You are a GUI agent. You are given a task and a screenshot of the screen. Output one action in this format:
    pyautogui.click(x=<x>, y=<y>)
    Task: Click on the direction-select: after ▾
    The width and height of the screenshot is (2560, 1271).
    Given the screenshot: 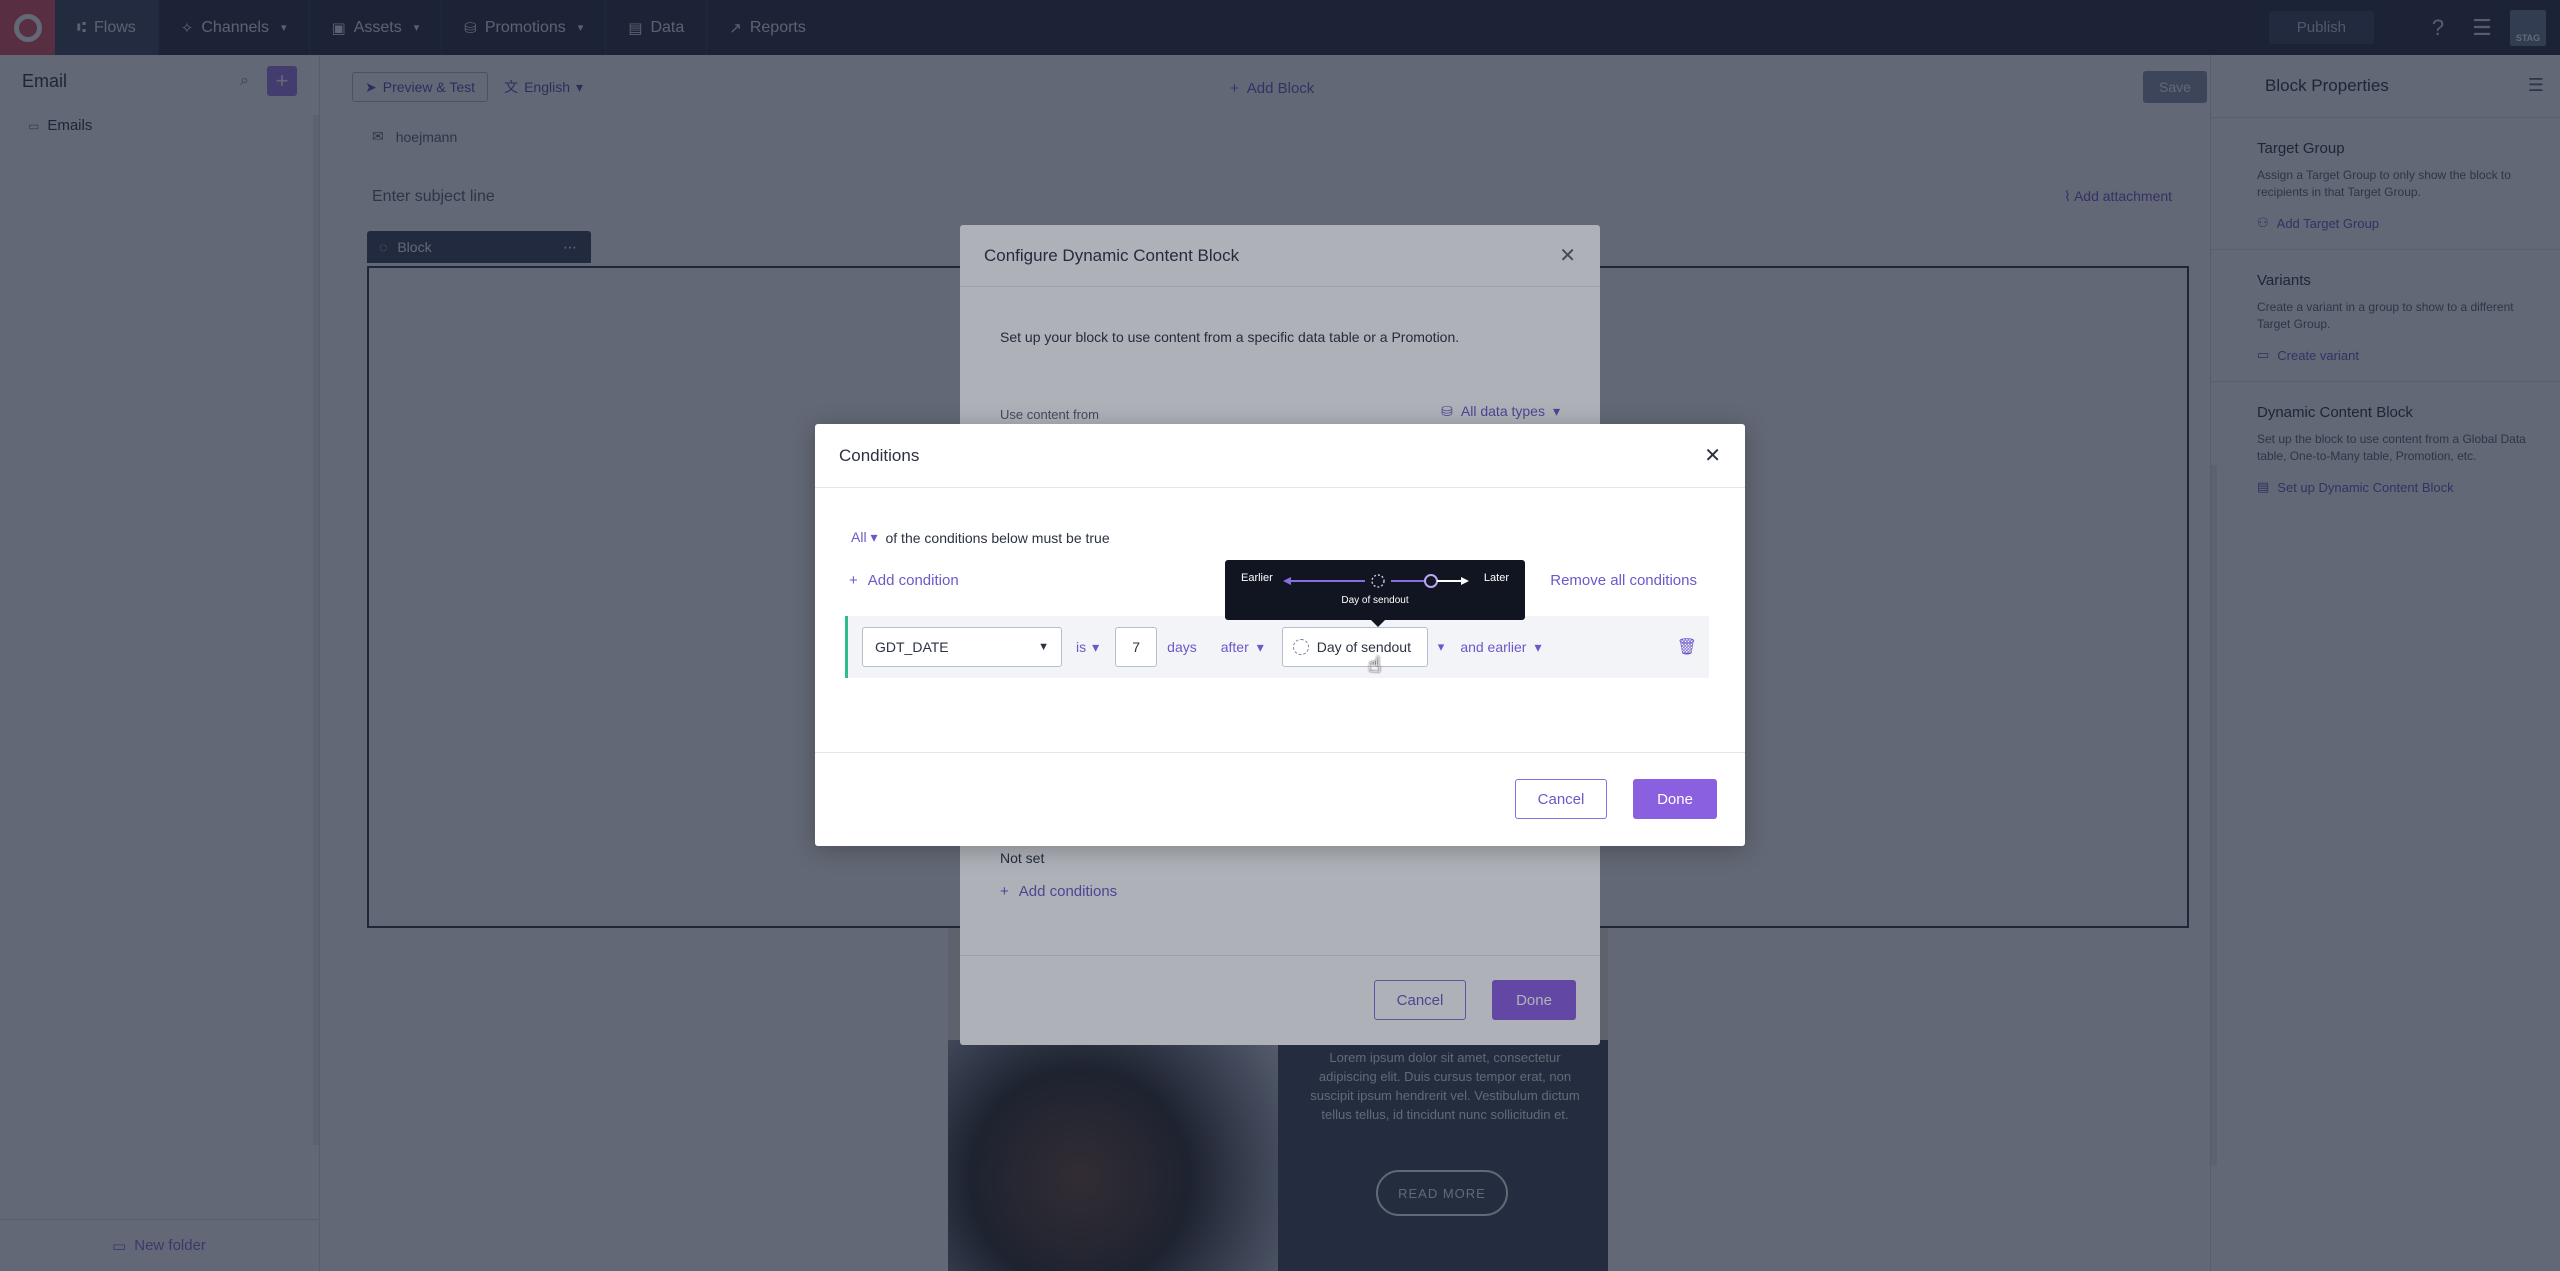 What is the action you would take?
    pyautogui.click(x=1242, y=647)
    